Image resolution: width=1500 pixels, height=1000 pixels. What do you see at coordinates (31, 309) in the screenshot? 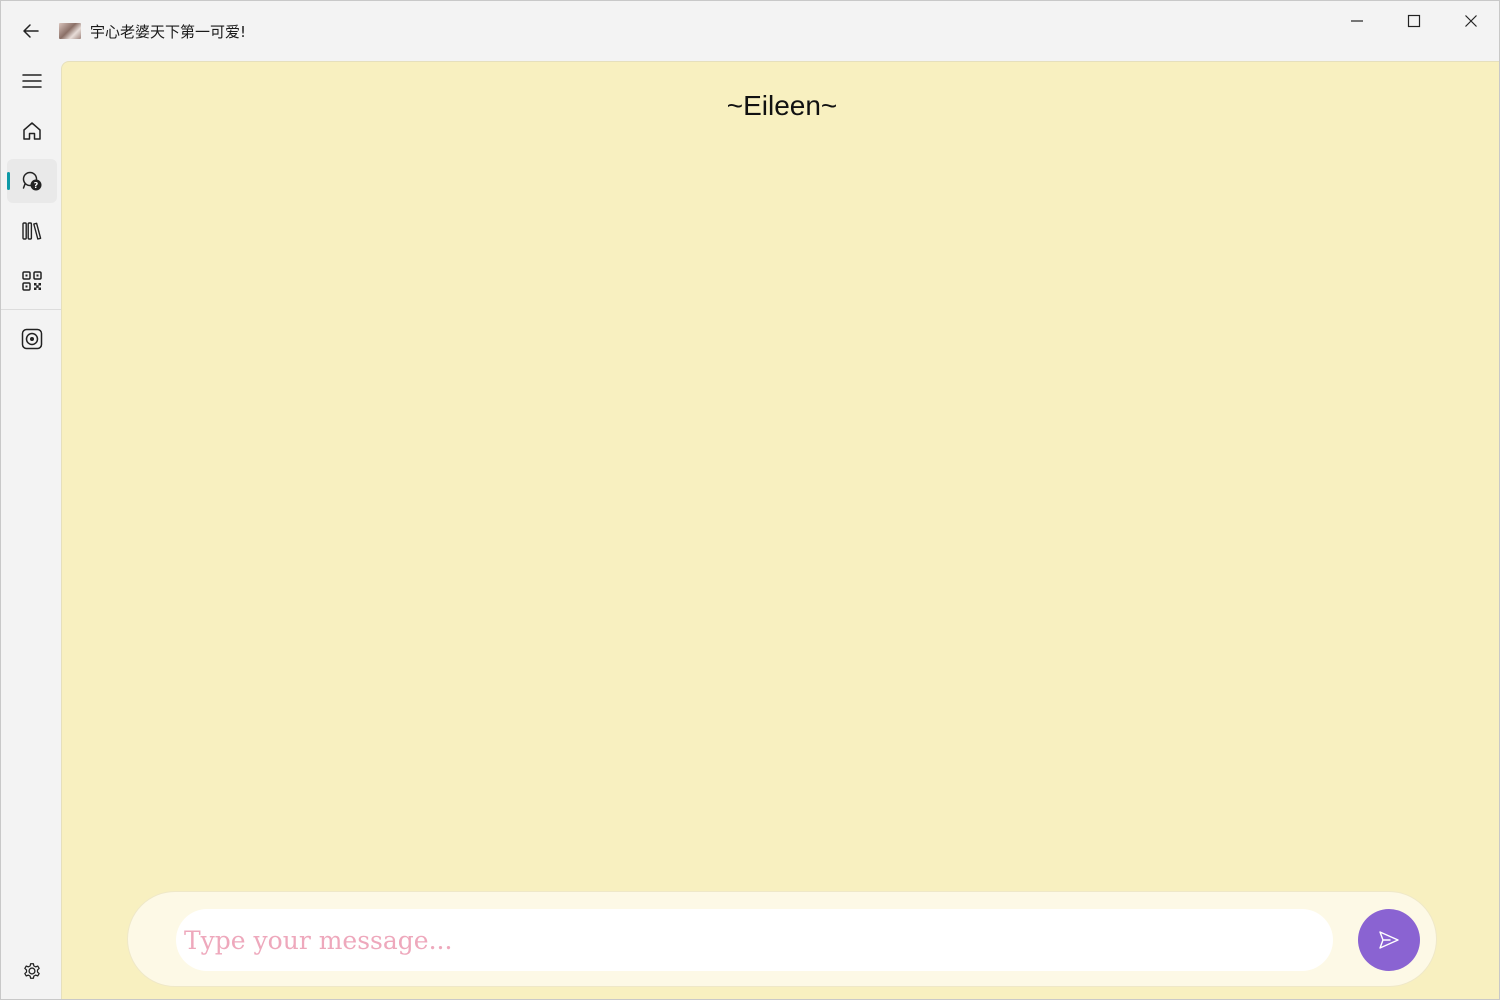
I see `nav-divider` at bounding box center [31, 309].